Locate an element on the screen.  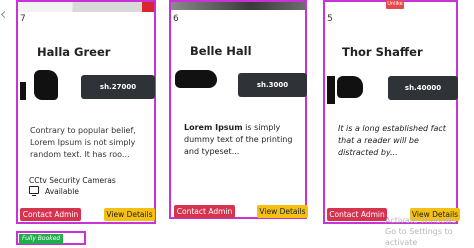
card-title: Thor Shaffer is located at coordinates (382, 52).